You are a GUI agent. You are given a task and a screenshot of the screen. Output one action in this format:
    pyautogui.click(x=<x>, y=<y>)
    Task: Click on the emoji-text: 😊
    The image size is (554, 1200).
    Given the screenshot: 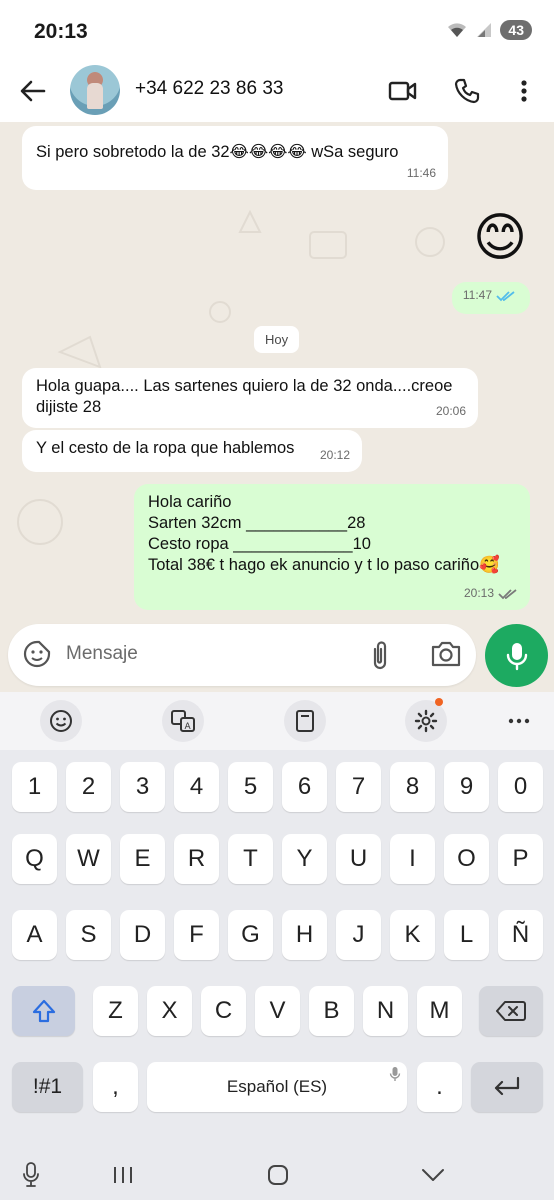 What is the action you would take?
    pyautogui.click(x=500, y=238)
    